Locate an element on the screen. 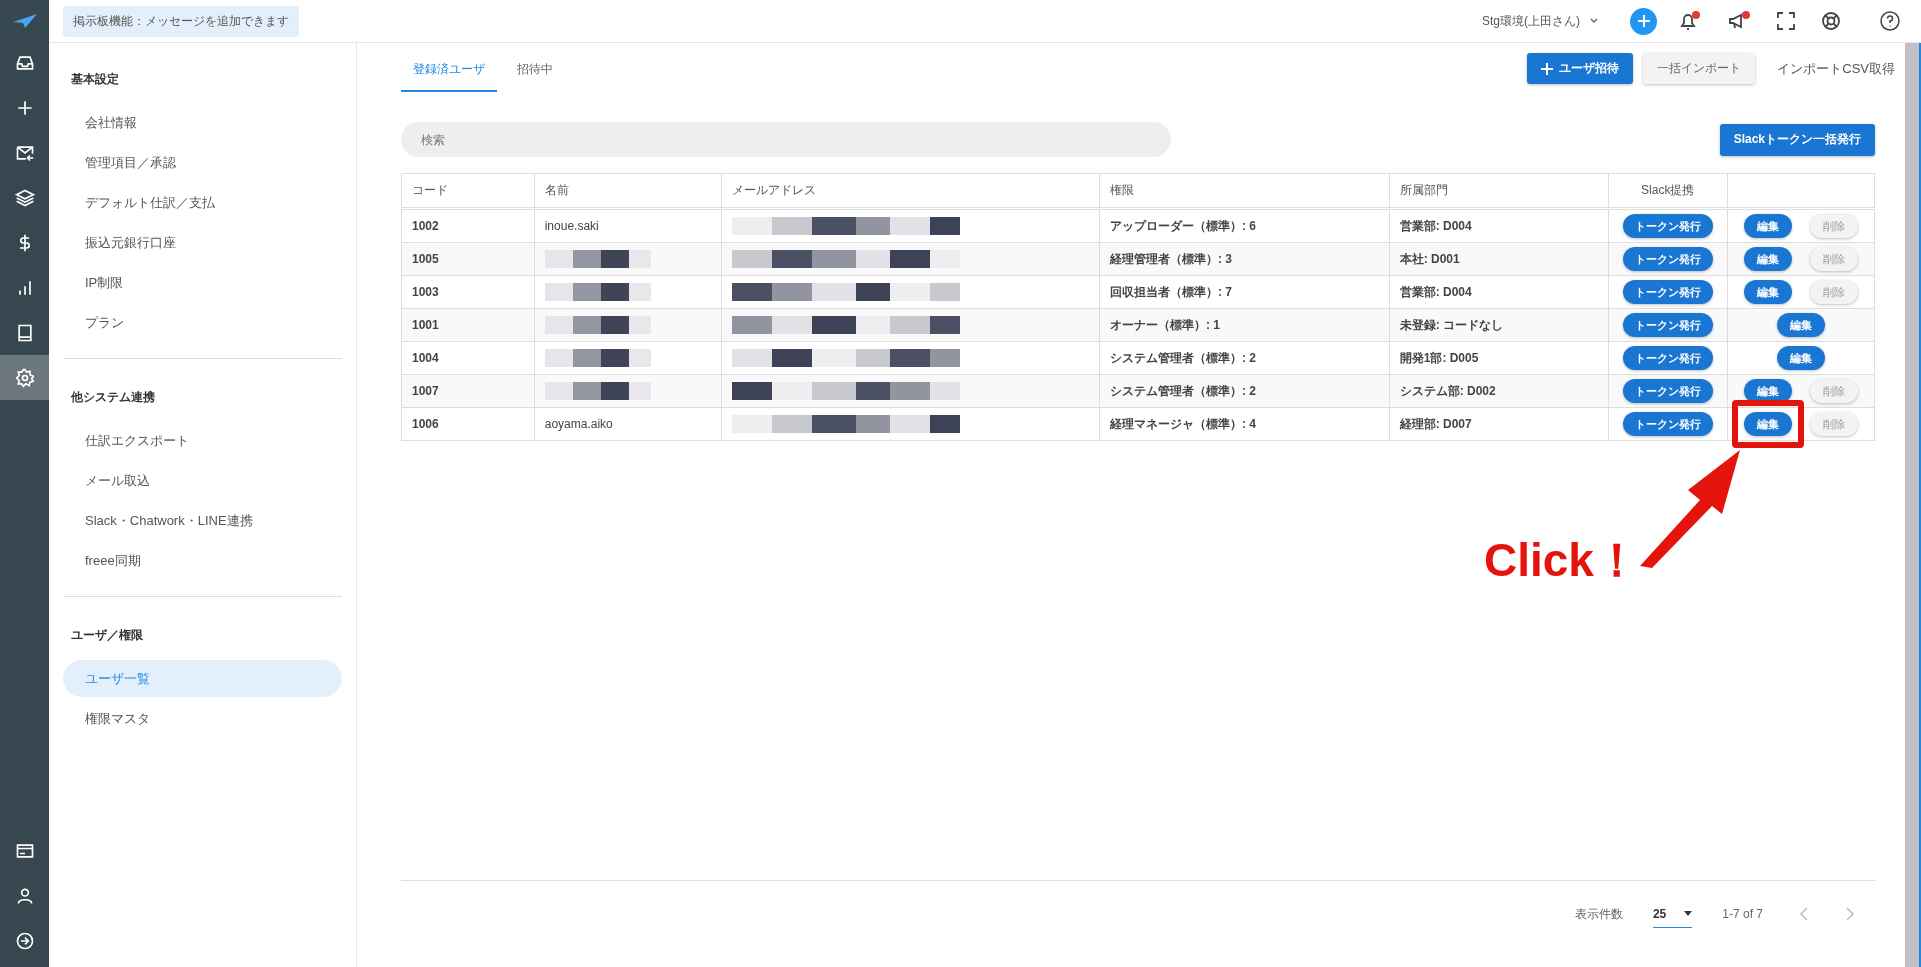 The width and height of the screenshot is (1921, 967). slack-bulk-token-button: Slackトークン一括発行 is located at coordinates (1797, 139).